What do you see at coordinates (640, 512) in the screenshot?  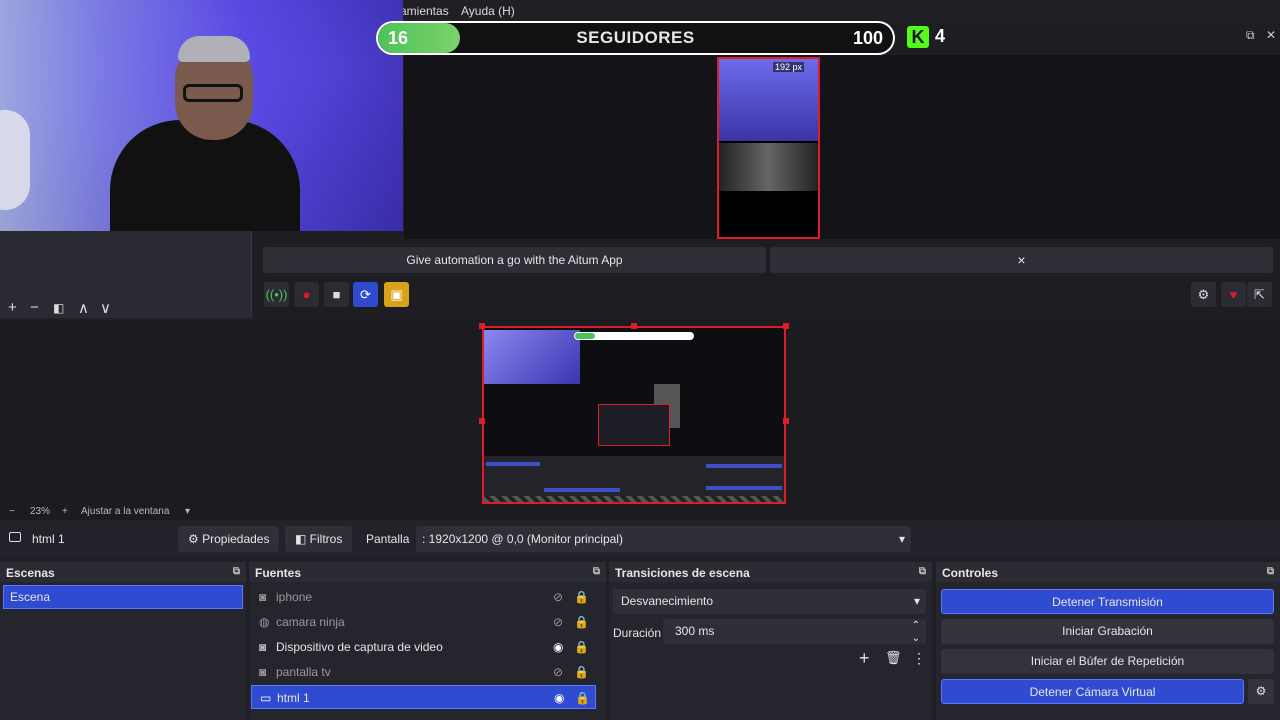 I see `zoom-bar: − 23% + Ajustar a la ventana ▾` at bounding box center [640, 512].